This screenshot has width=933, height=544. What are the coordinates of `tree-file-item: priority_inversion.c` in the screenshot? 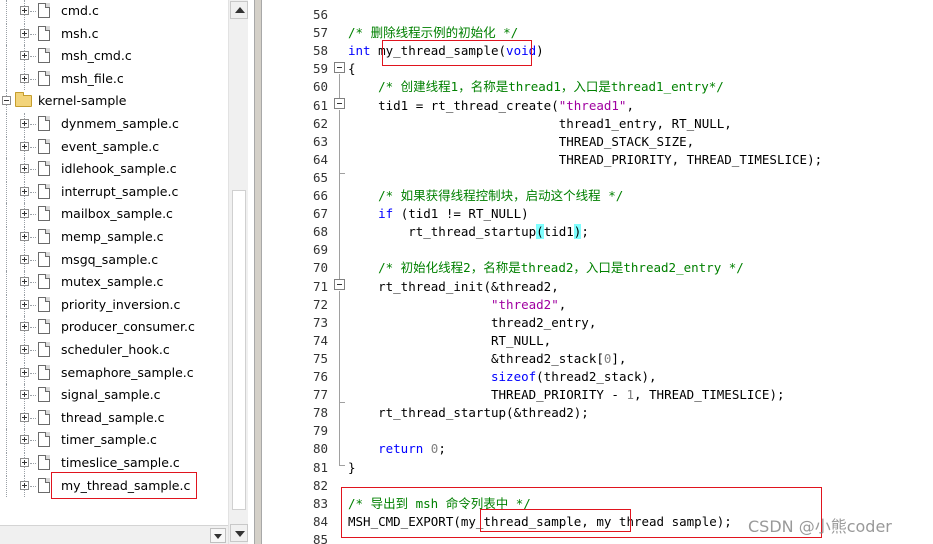 It's located at (114, 304).